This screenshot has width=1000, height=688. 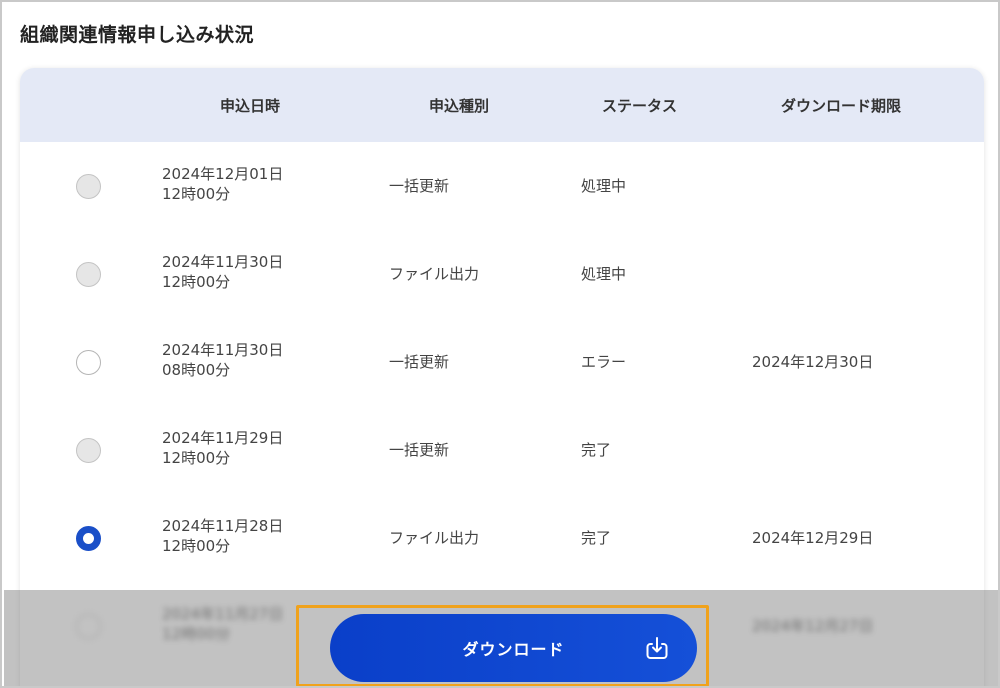 What do you see at coordinates (88, 538) in the screenshot?
I see `row-radio-selected` at bounding box center [88, 538].